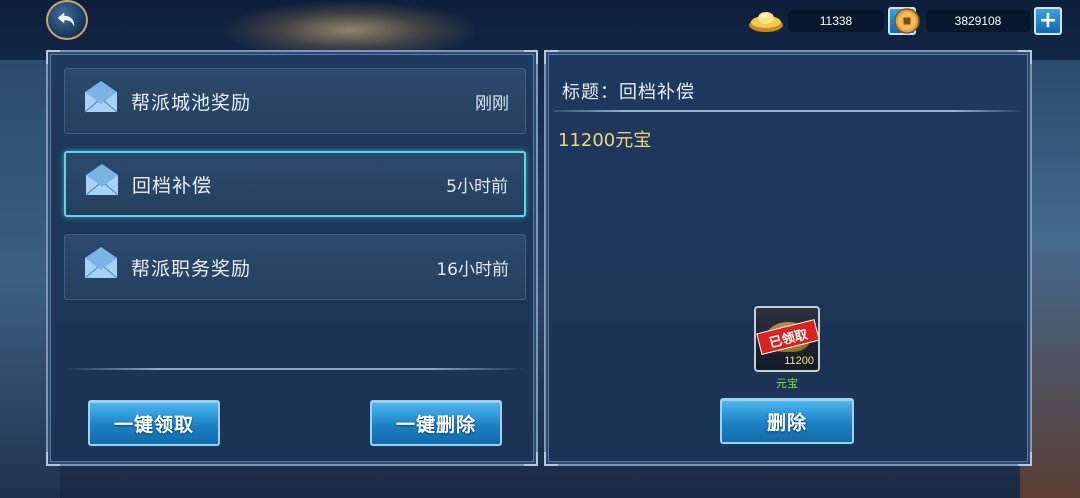  What do you see at coordinates (907, 21) in the screenshot?
I see `copper-coin-icon` at bounding box center [907, 21].